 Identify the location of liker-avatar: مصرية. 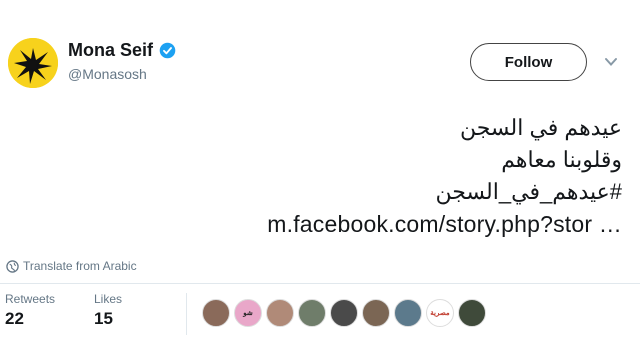
(440, 313).